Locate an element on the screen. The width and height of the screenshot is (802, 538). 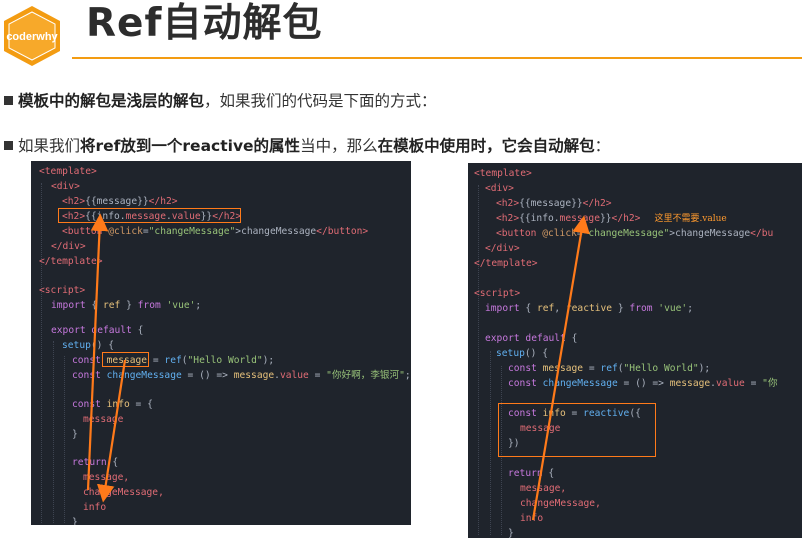
arrow-right-info-to-template is located at coordinates (560, 368).